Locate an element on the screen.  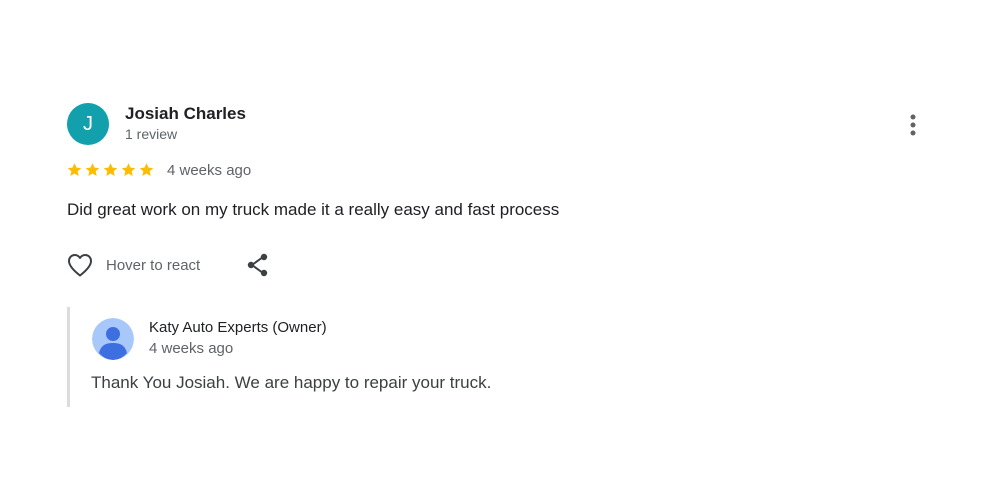
reviewer-review-count: 1 review is located at coordinates (151, 134).